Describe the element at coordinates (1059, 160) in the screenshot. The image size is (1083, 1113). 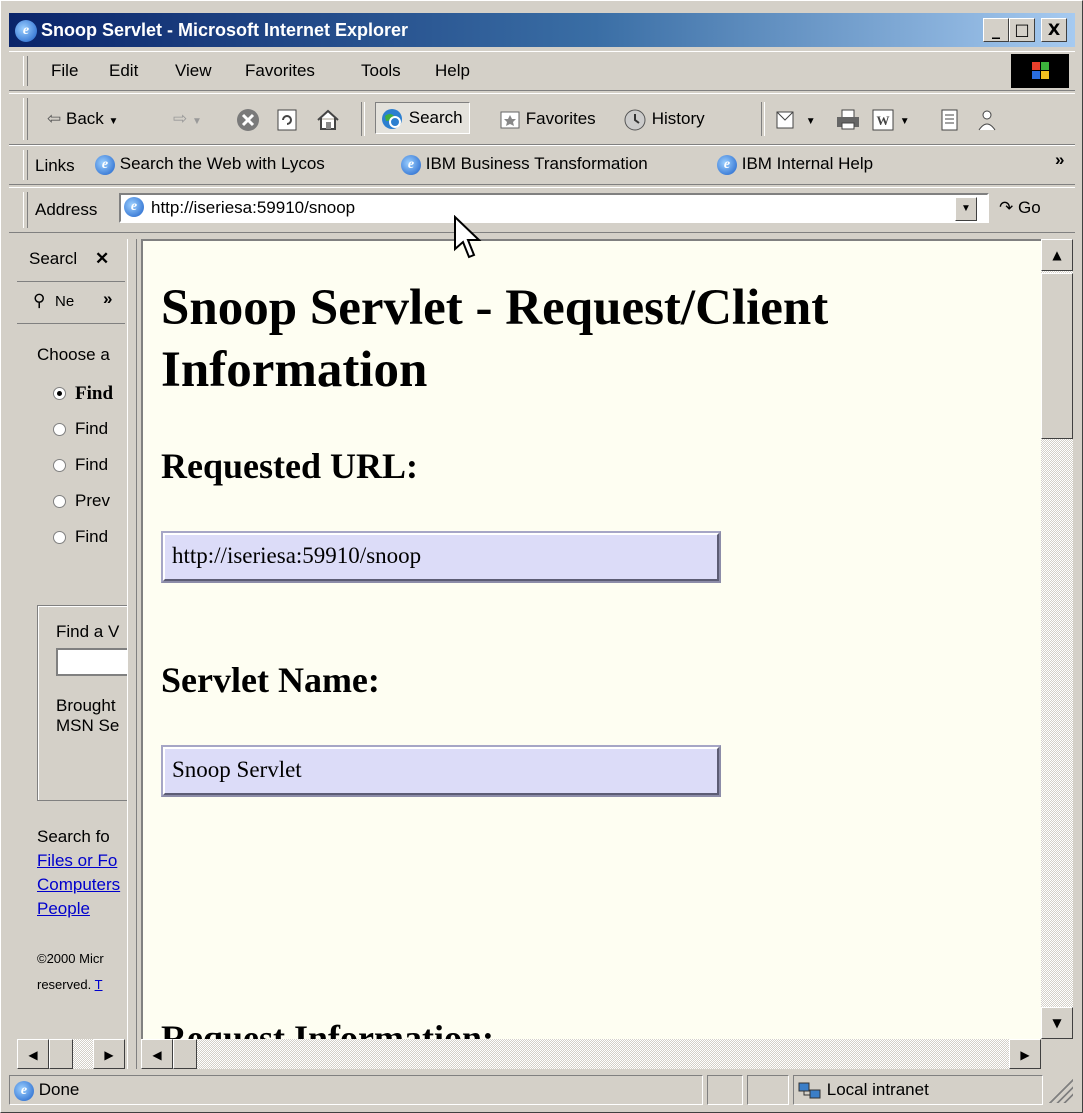
I see `links-more-chevron-icon: »` at that location.